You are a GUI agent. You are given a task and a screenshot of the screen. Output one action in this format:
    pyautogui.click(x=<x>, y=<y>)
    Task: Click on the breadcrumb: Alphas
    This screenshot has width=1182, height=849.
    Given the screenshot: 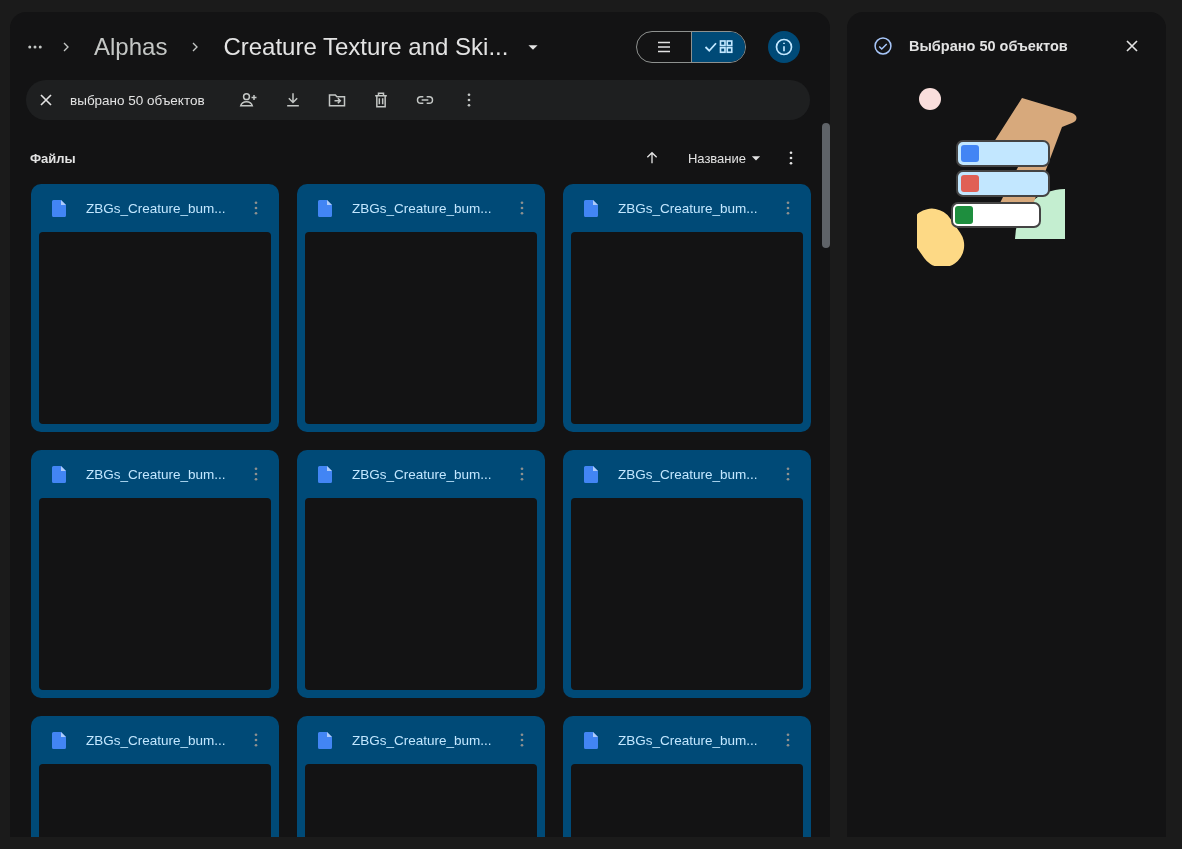 What is the action you would take?
    pyautogui.click(x=131, y=47)
    